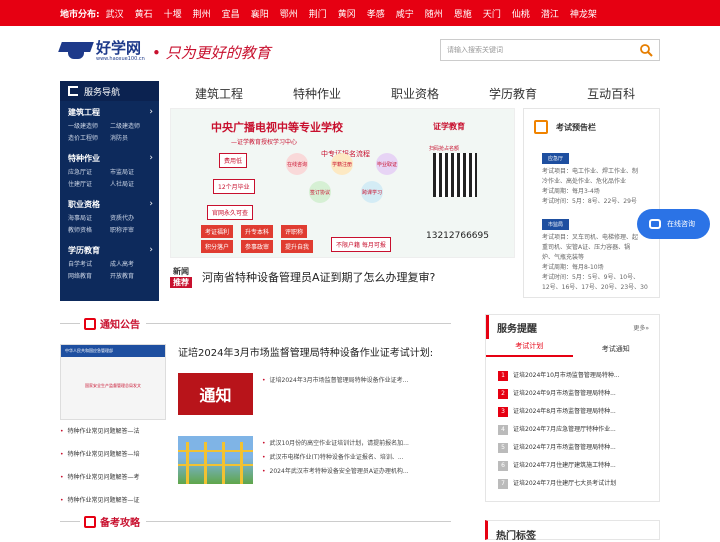  I want to click on notice-image: 通知, so click(215, 394).